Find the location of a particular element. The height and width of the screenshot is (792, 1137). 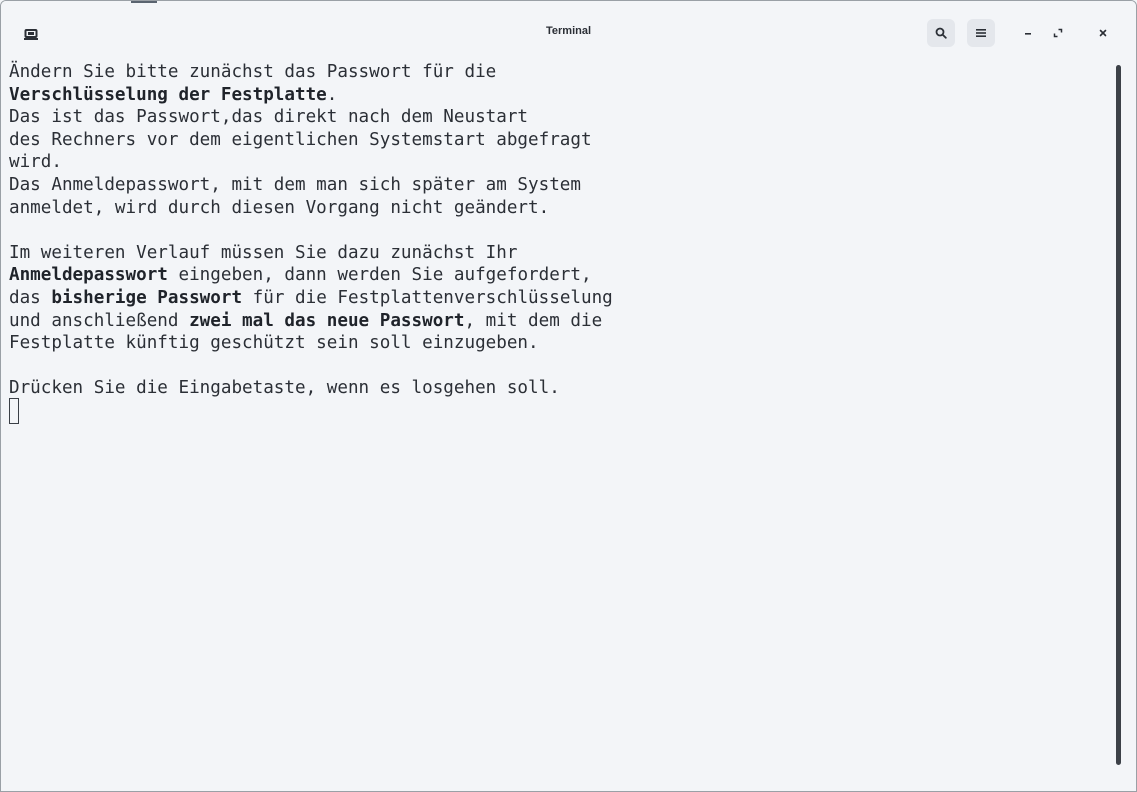

search-button is located at coordinates (941, 33).